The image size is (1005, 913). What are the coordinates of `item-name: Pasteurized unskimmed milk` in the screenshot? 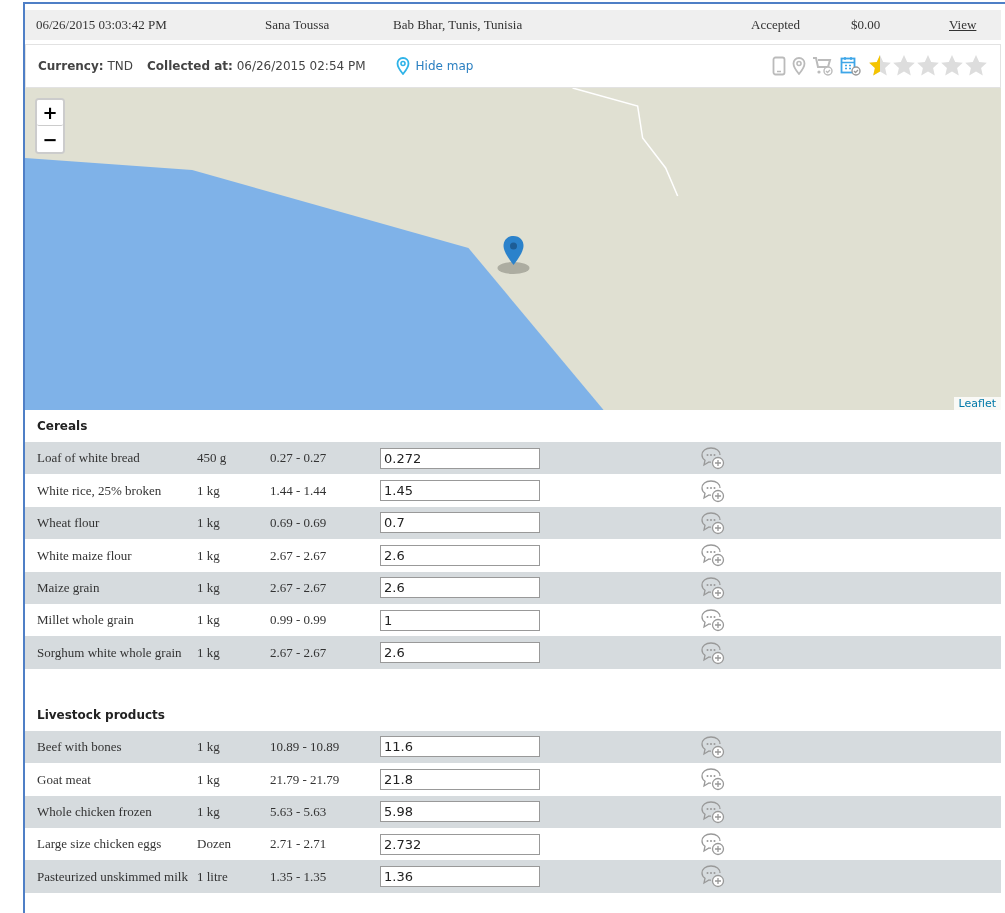 It's located at (113, 876).